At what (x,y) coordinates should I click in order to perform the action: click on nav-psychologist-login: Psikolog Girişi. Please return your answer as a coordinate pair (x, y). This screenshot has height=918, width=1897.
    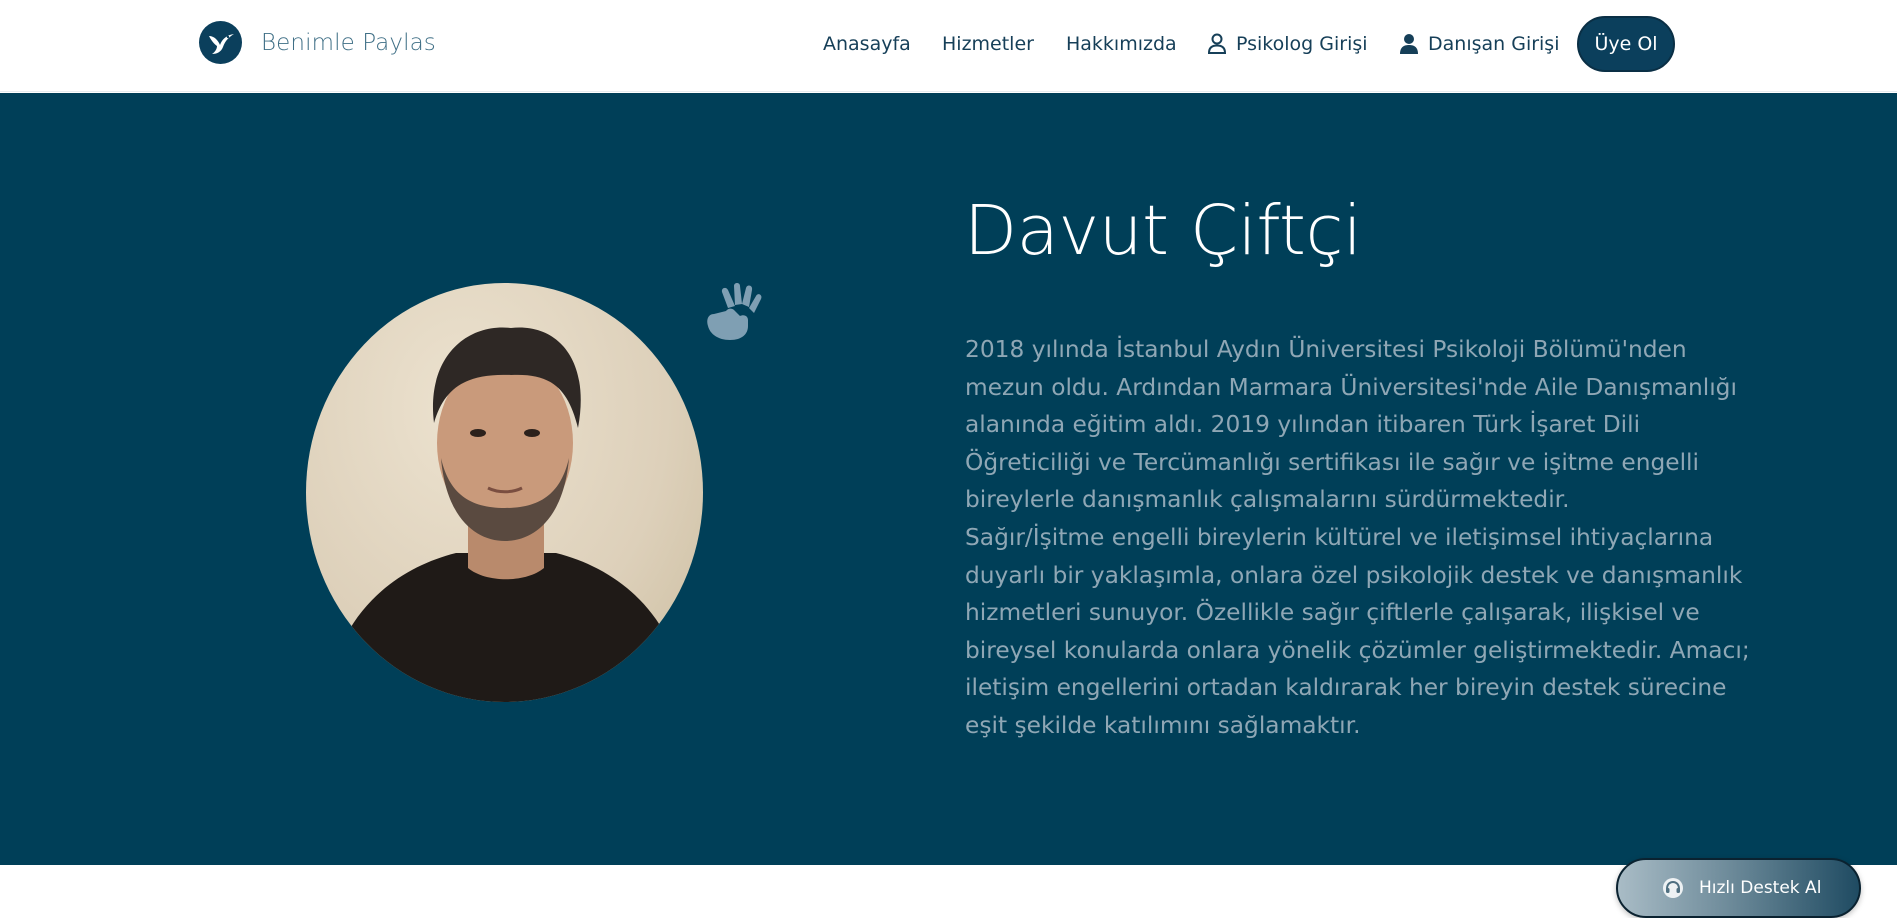
    Looking at the image, I should click on (1287, 44).